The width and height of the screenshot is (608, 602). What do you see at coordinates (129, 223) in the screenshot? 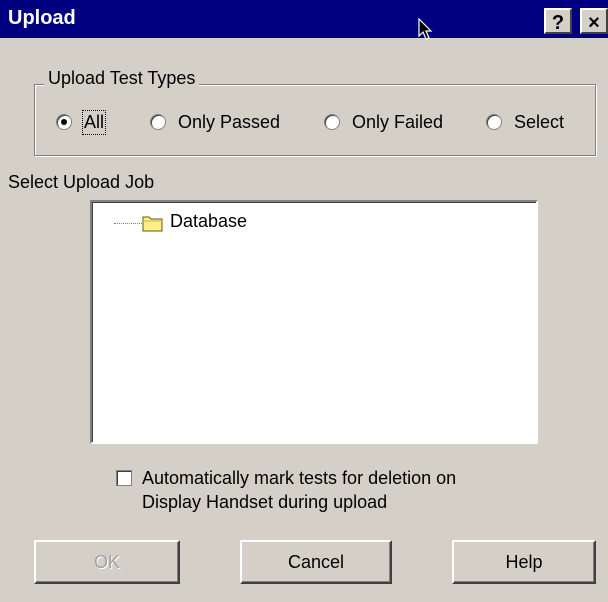
I see `tree-connector` at bounding box center [129, 223].